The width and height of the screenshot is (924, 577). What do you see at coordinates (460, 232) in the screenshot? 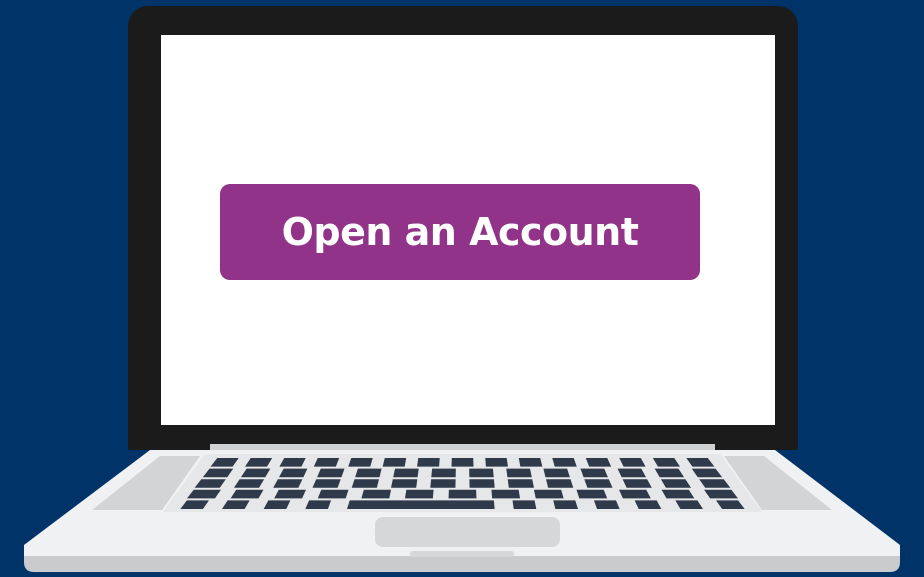
I see `open-account-button: Open an Account` at bounding box center [460, 232].